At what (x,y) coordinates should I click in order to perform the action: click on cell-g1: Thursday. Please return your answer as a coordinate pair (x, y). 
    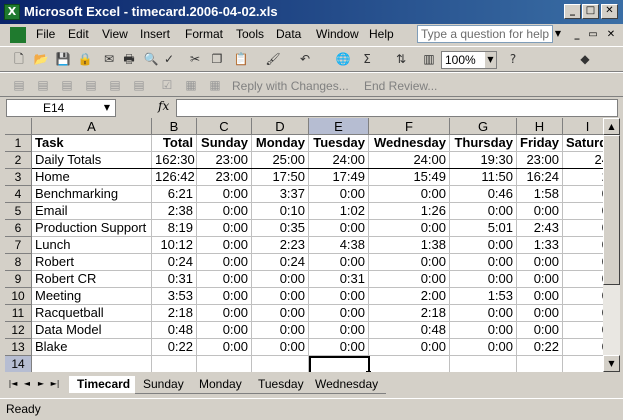
    Looking at the image, I should click on (483, 143).